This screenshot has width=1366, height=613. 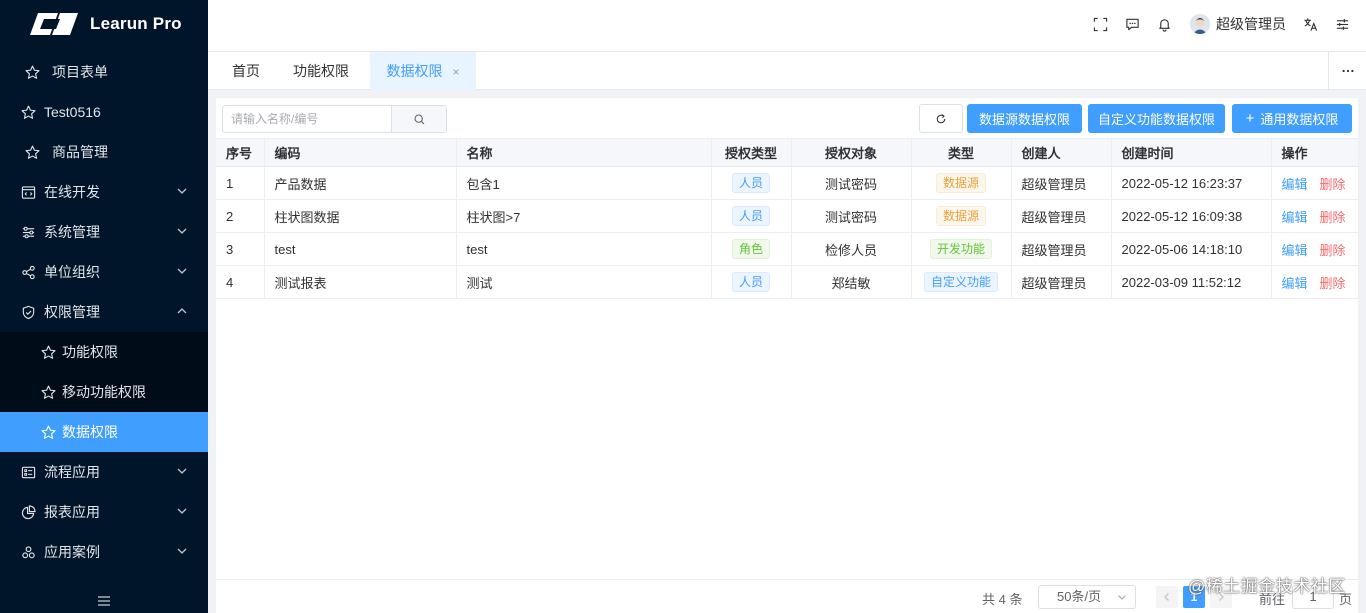 I want to click on tab-home: 首页, so click(x=246, y=71).